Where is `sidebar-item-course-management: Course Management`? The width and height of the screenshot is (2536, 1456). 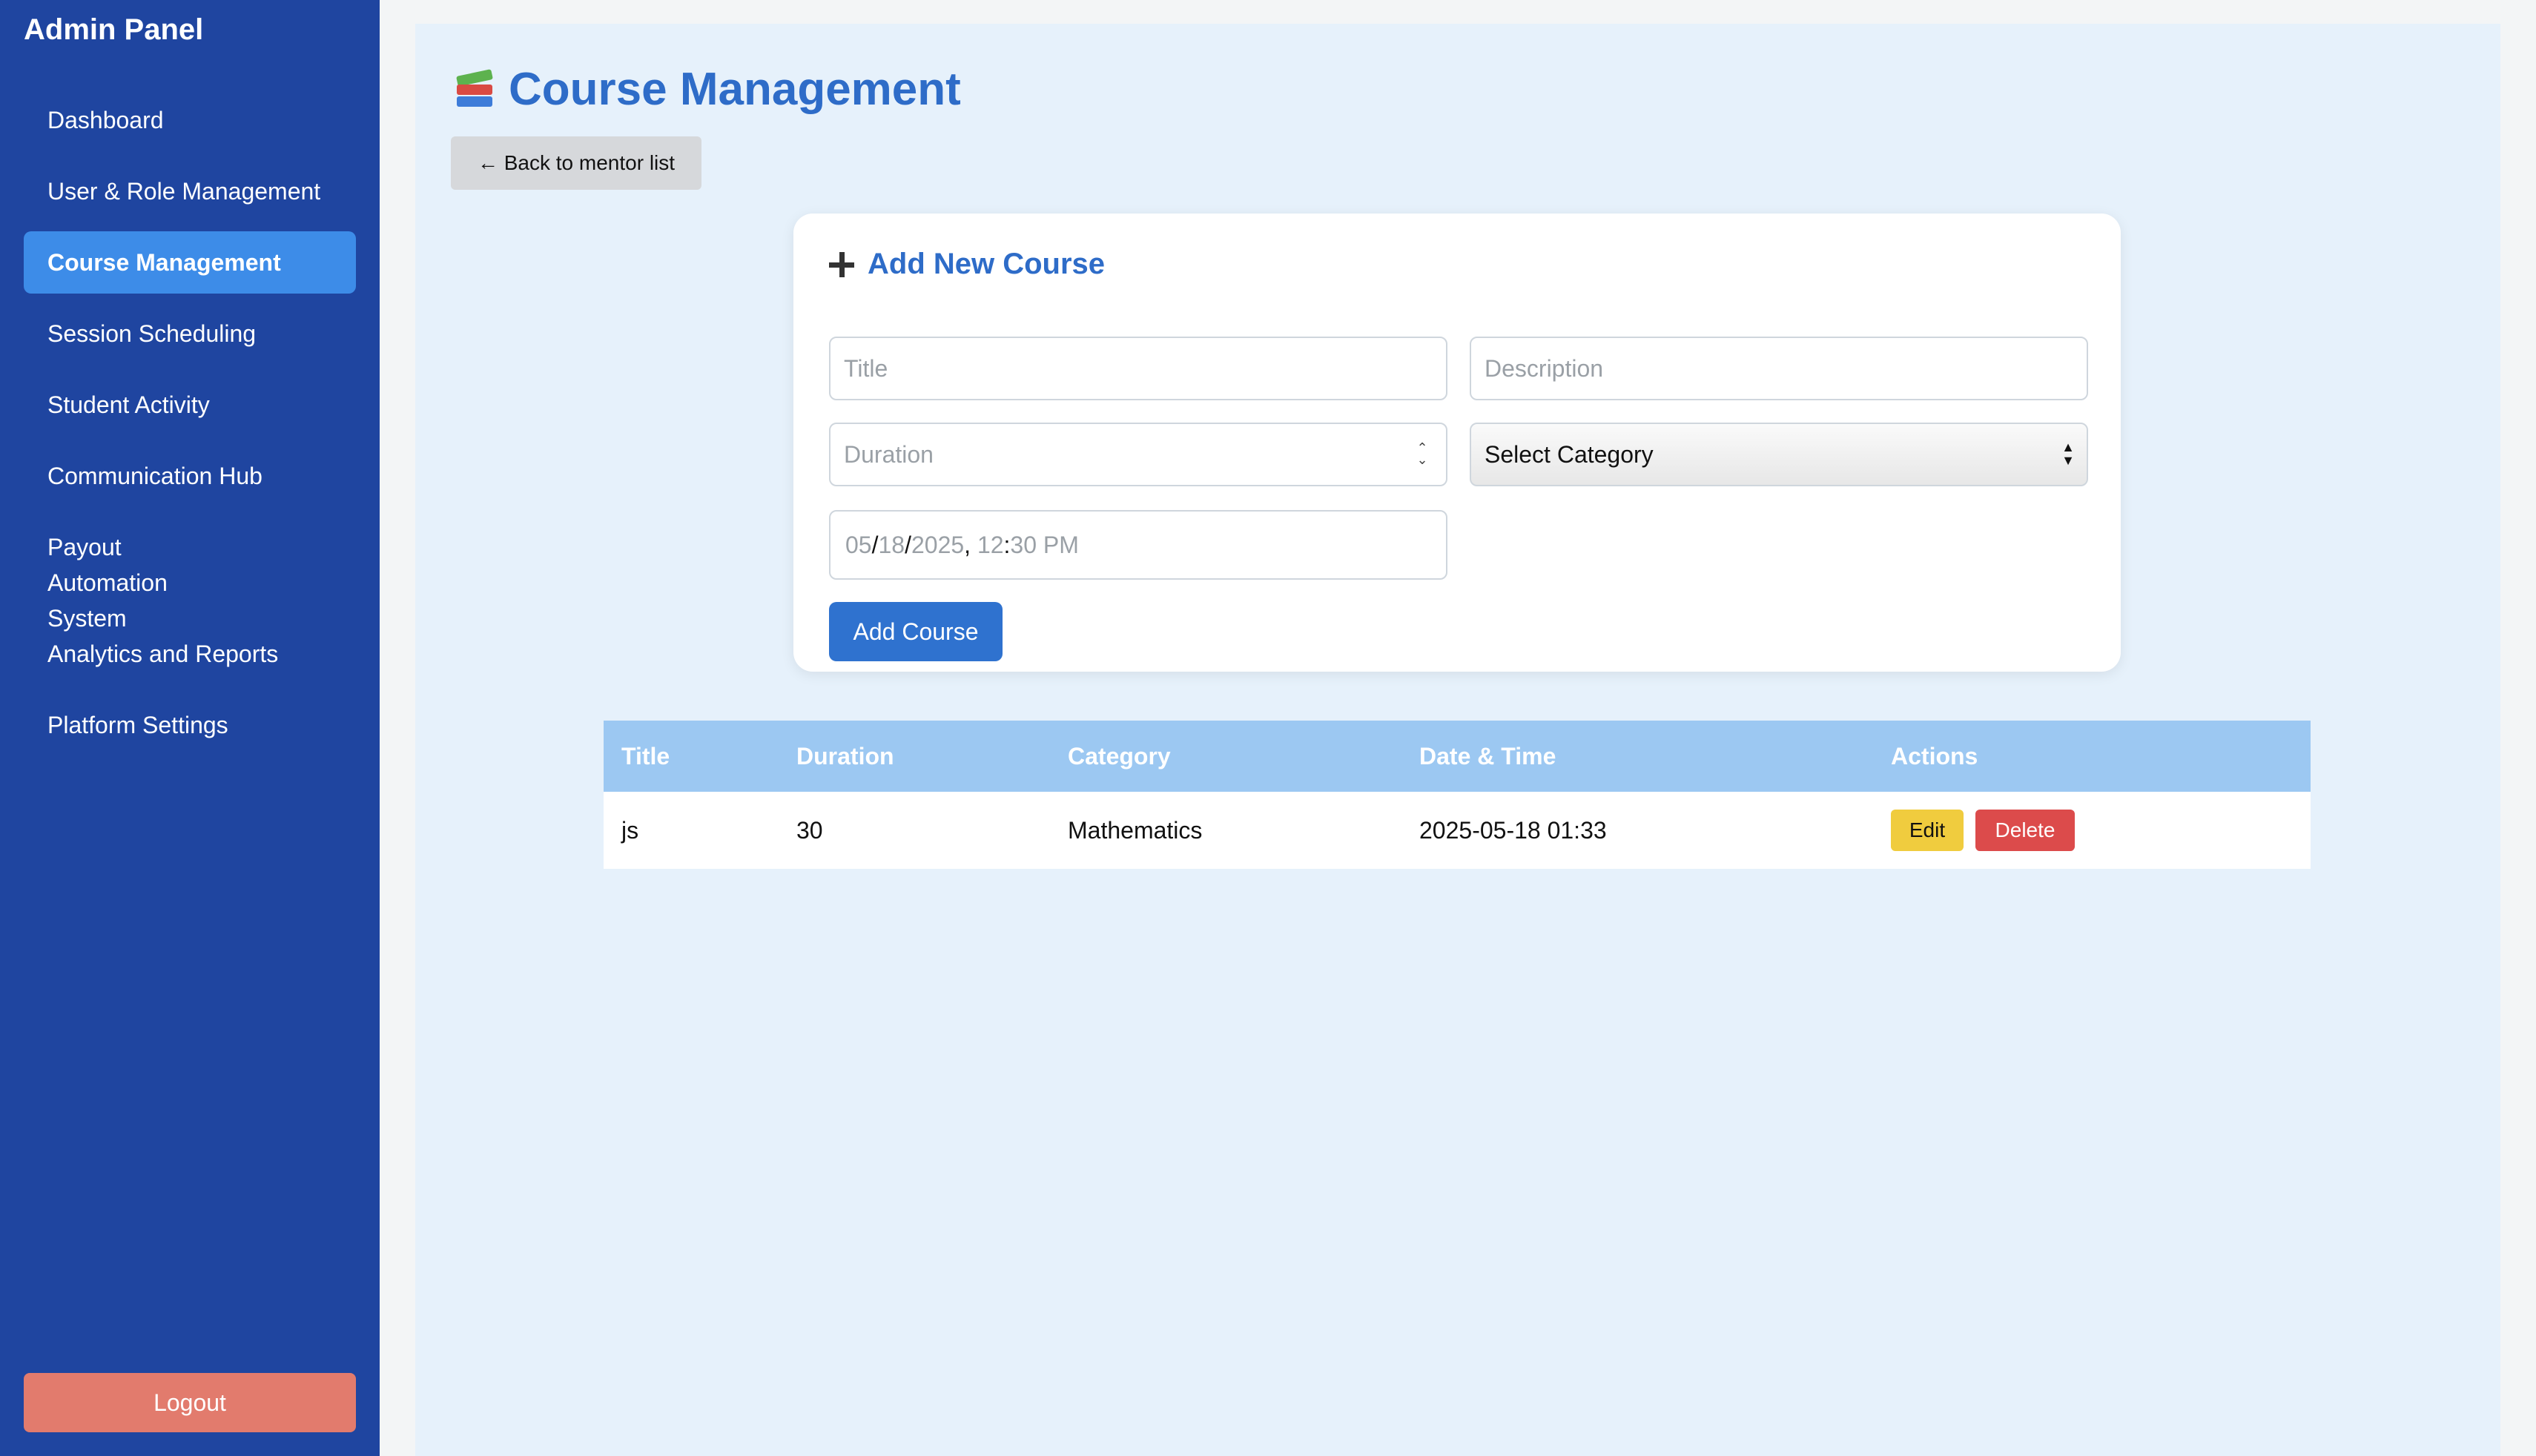
sidebar-item-course-management: Course Management is located at coordinates (190, 263).